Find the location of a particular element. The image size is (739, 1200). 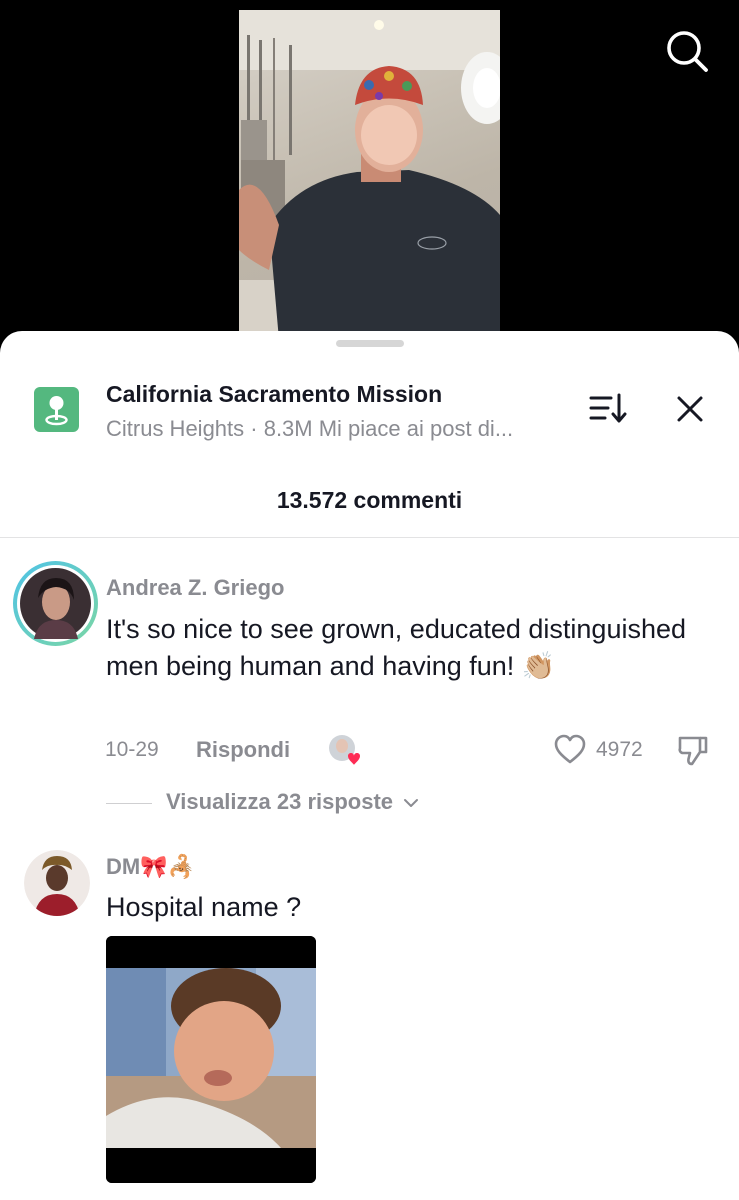

gif-preview is located at coordinates (211, 1059).